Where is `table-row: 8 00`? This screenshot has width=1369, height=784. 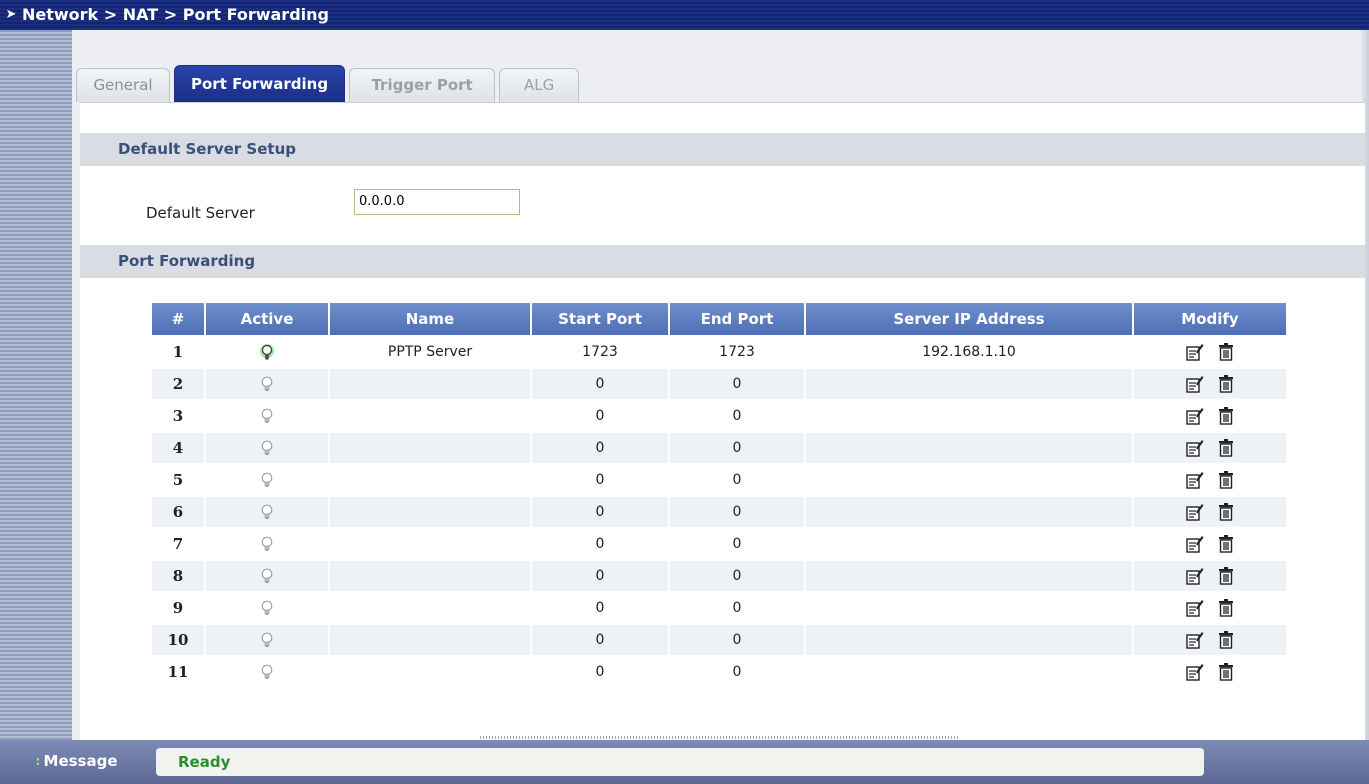 table-row: 8 00 is located at coordinates (719, 576).